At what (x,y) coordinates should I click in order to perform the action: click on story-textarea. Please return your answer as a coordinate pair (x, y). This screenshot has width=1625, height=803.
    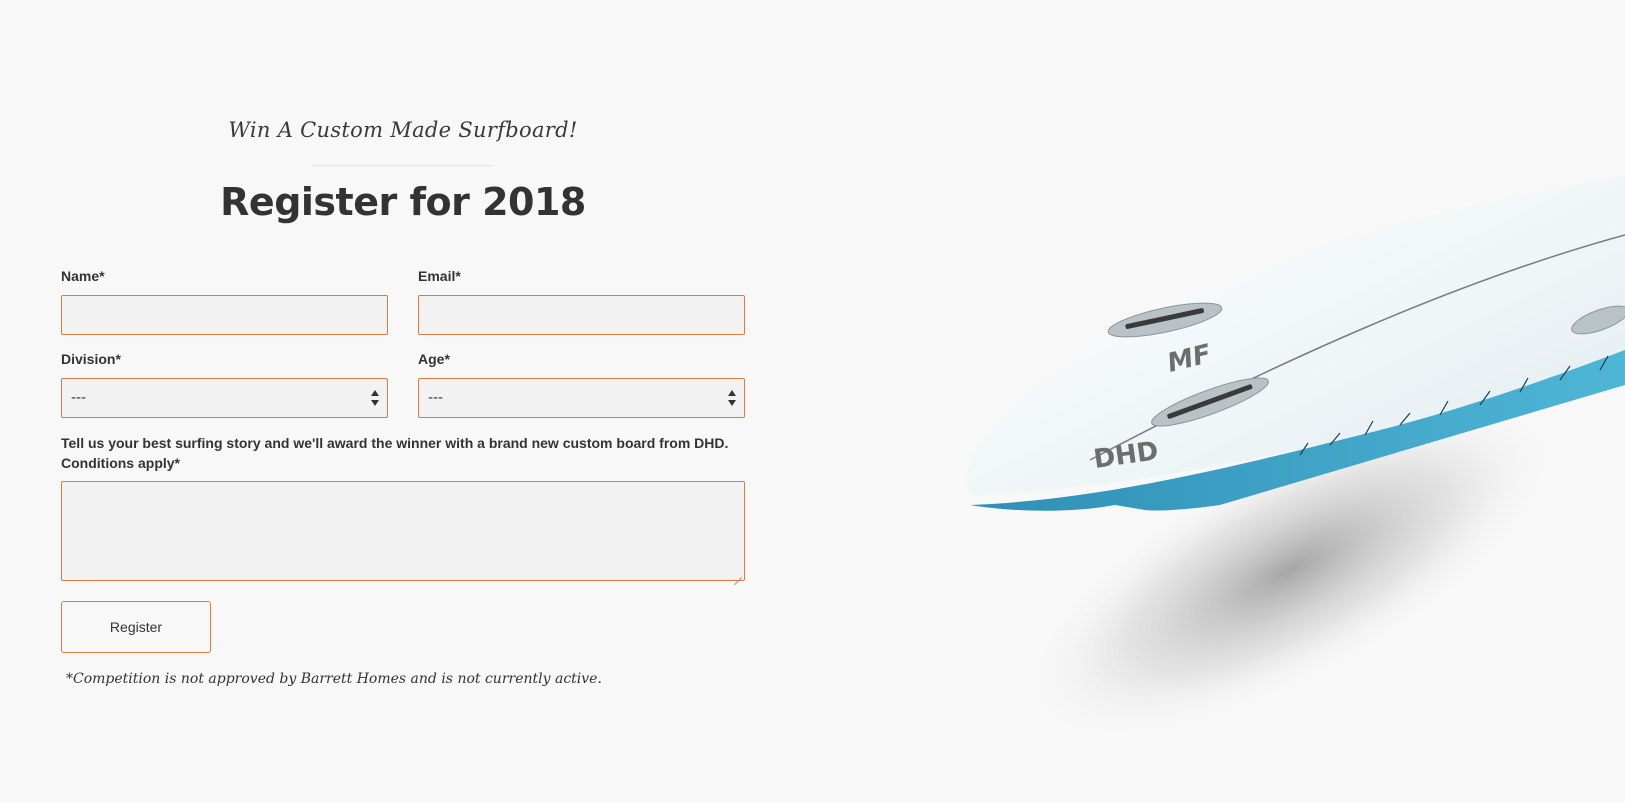
    Looking at the image, I should click on (403, 531).